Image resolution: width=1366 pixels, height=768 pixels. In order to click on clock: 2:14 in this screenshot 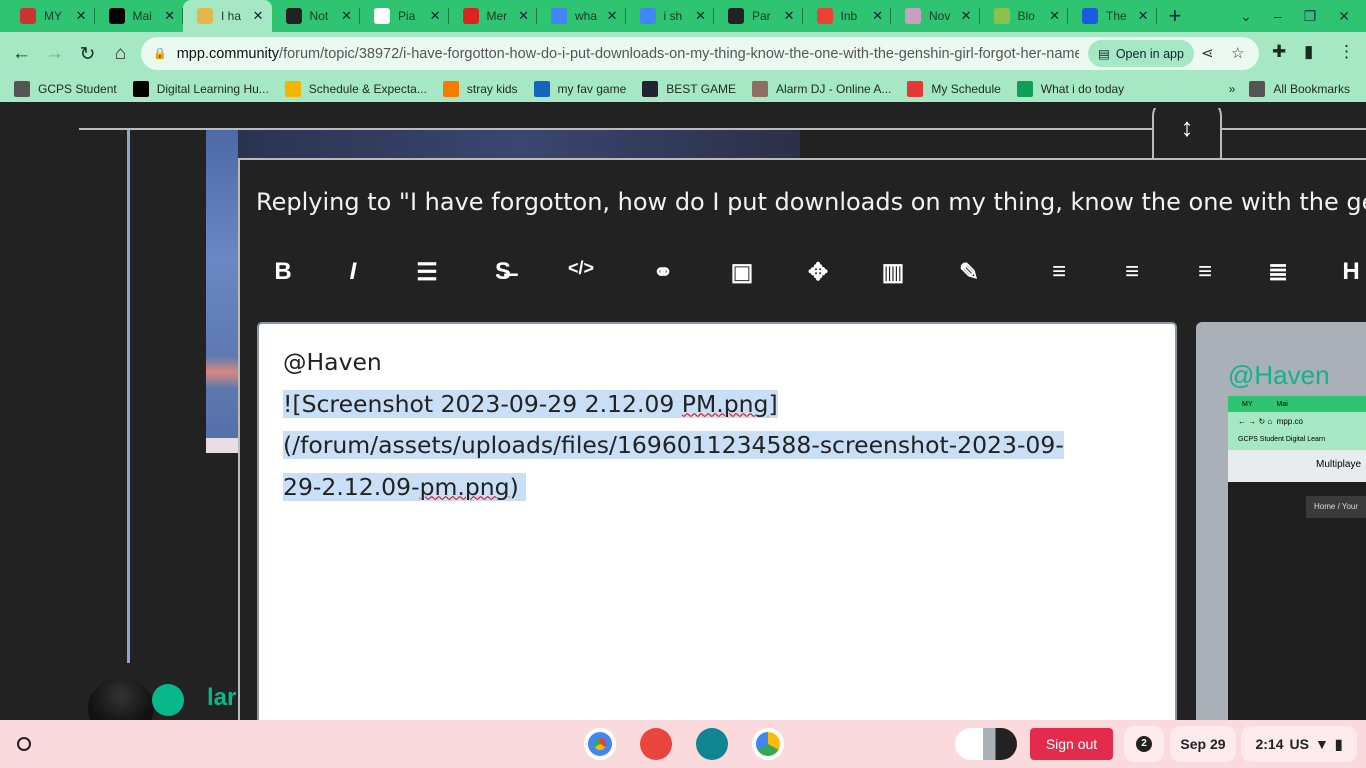, I will do `click(1269, 744)`.